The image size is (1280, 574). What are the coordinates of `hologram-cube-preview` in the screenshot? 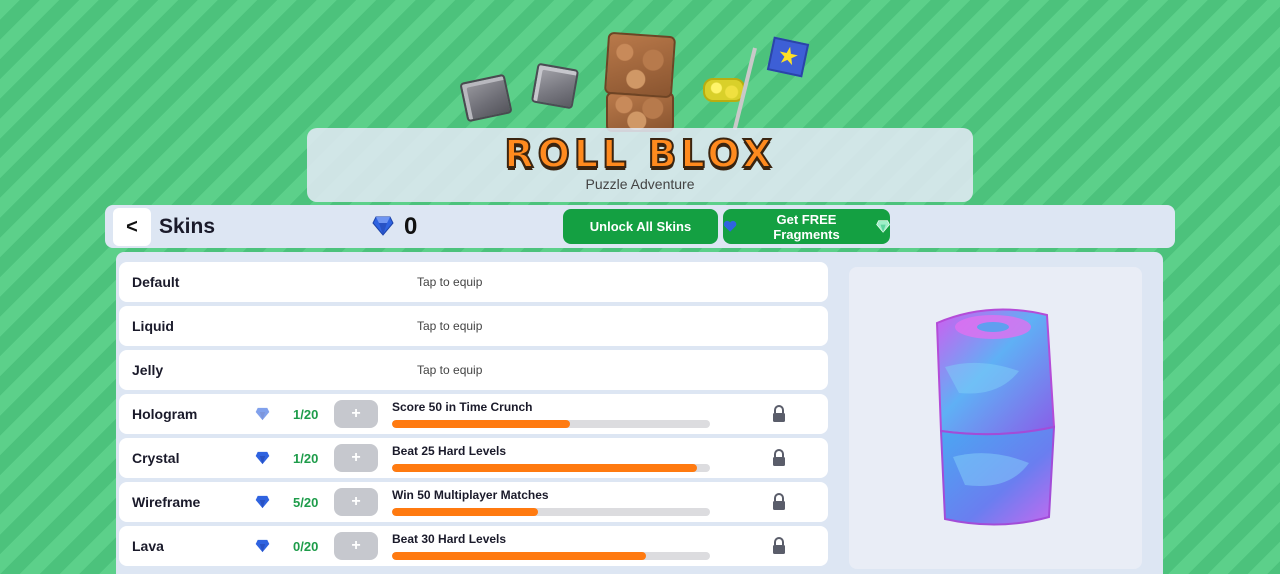 It's located at (995, 417).